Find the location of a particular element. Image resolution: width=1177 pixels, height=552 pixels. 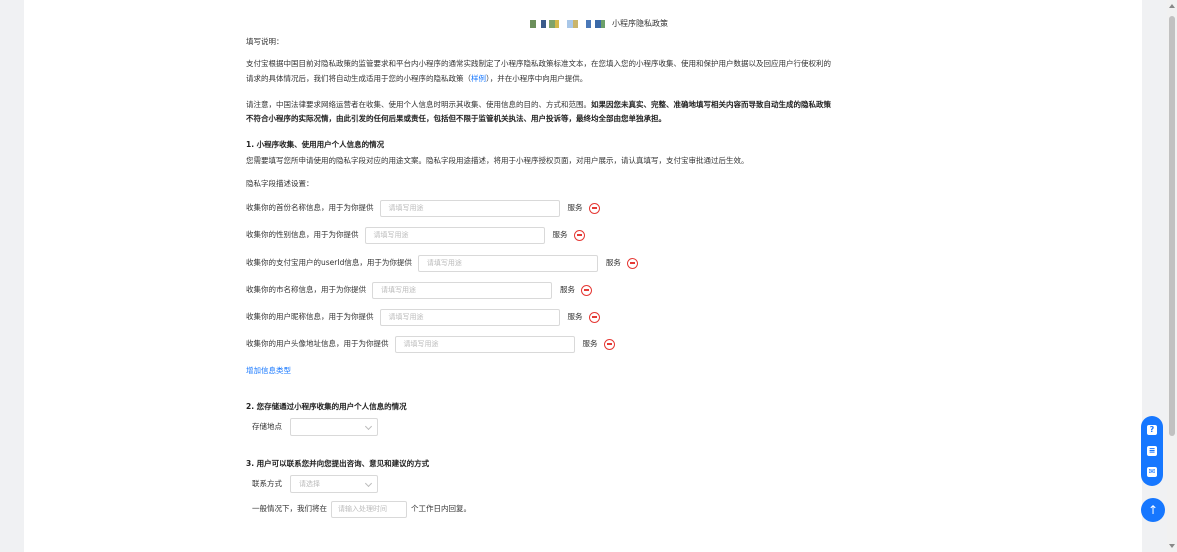

scroll-up-icon is located at coordinates (1172, 6).